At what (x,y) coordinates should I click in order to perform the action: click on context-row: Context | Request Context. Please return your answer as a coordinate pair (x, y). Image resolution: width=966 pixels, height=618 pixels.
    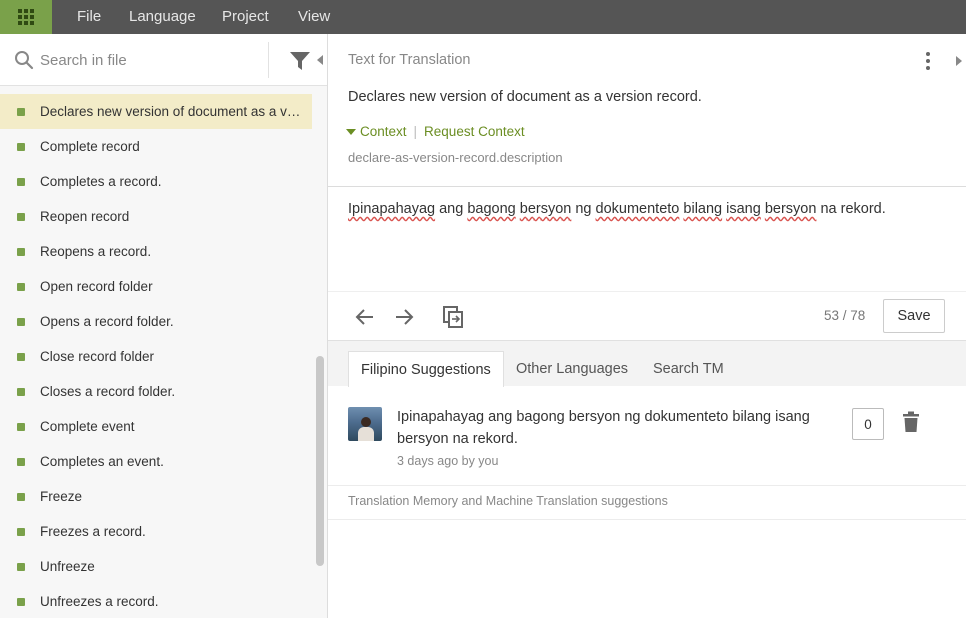
    Looking at the image, I should click on (435, 131).